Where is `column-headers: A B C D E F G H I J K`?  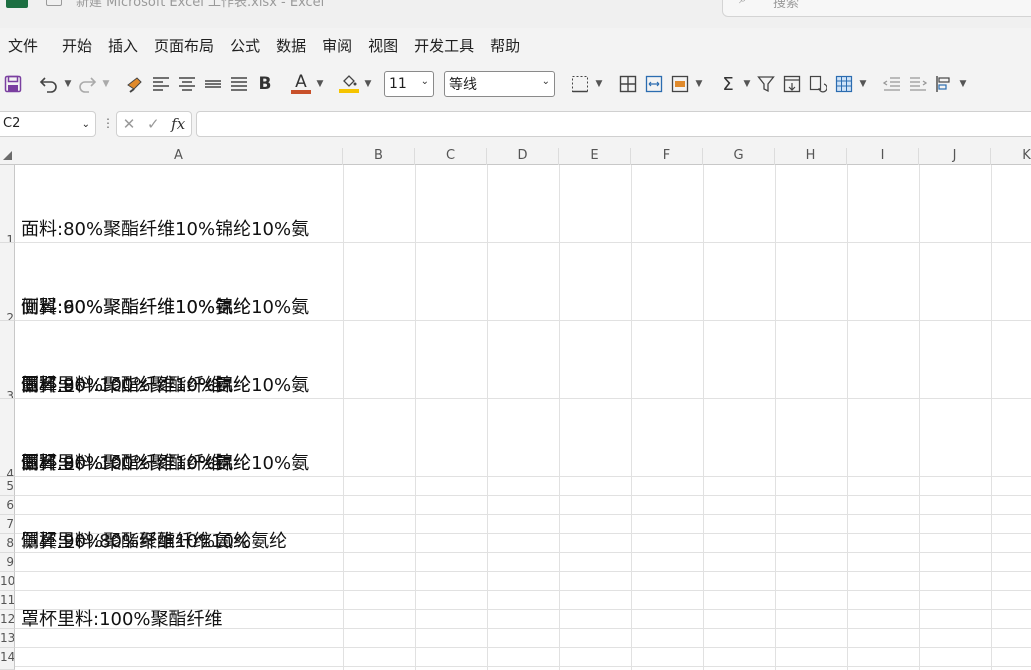
column-headers: A B C D E F G H I J K is located at coordinates (515, 156).